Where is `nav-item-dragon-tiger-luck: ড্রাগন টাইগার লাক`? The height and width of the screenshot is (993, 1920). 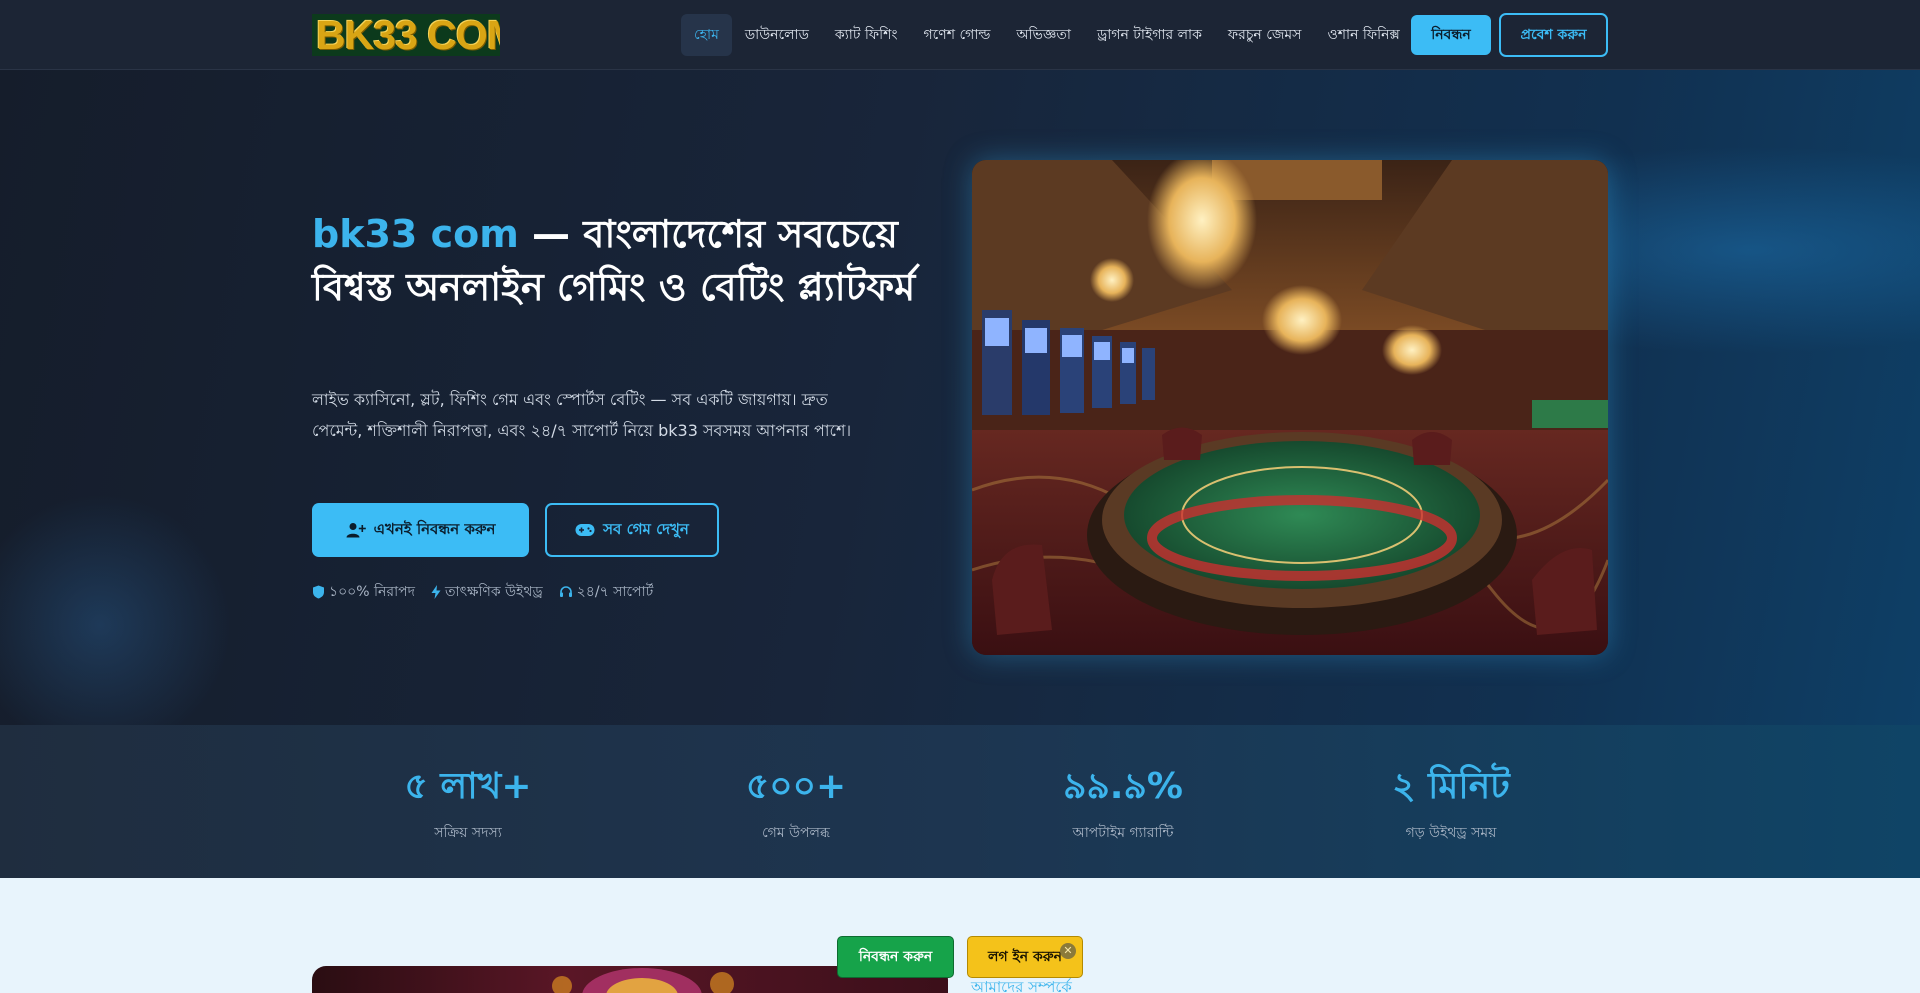 nav-item-dragon-tiger-luck: ড্রাগন টাইগার লাক is located at coordinates (1149, 35).